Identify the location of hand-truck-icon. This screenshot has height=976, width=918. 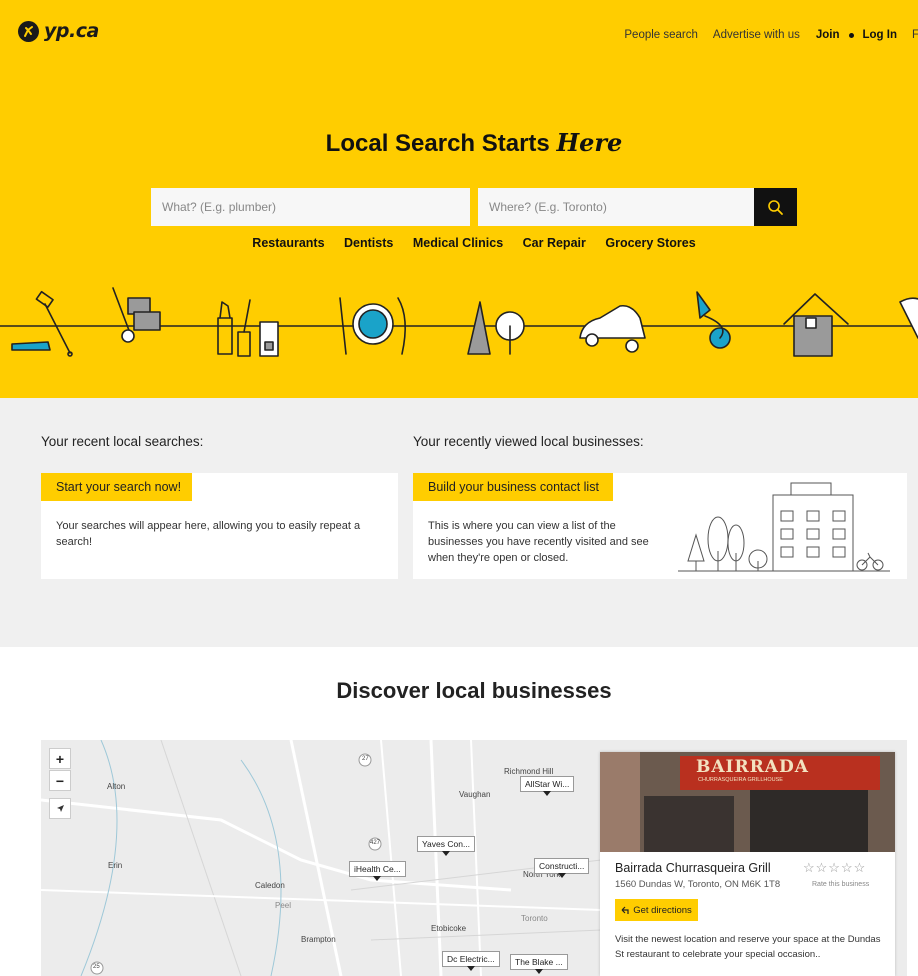
(136, 315).